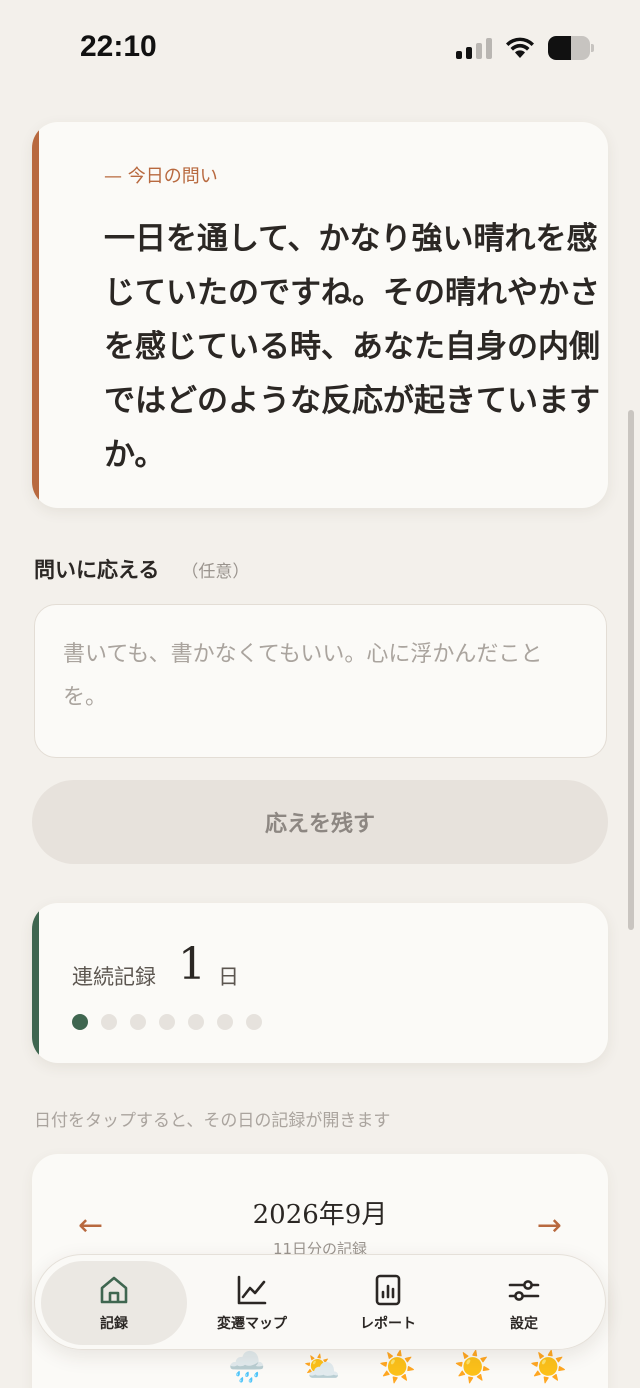 The height and width of the screenshot is (1388, 640). I want to click on status-icons, so click(525, 48).